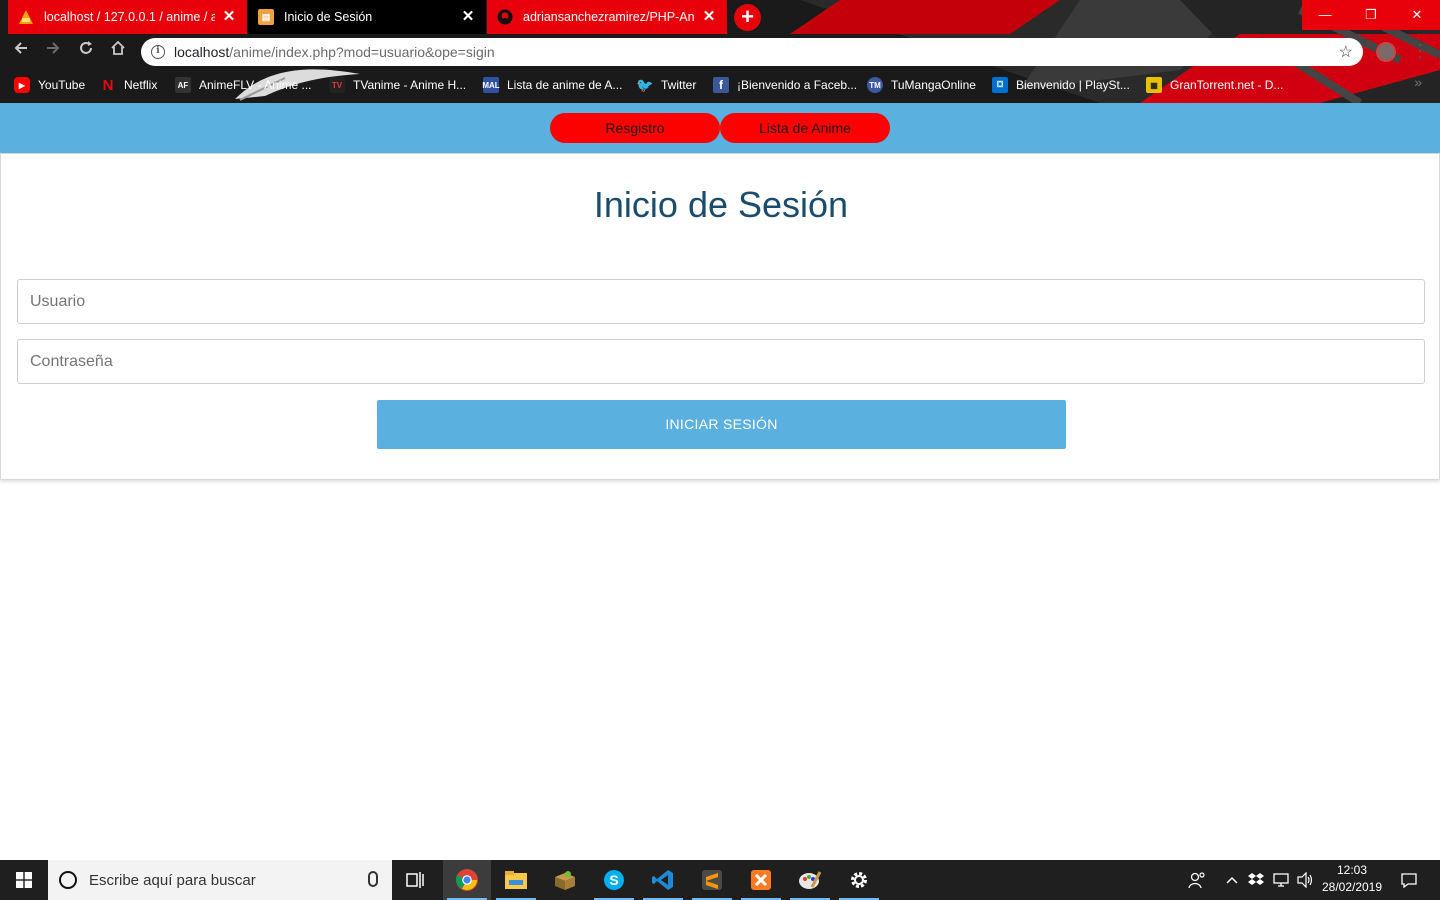 Image resolution: width=1440 pixels, height=900 pixels. I want to click on tab-github: adriansanchezramirez/PHP-Anim ✕, so click(607, 17).